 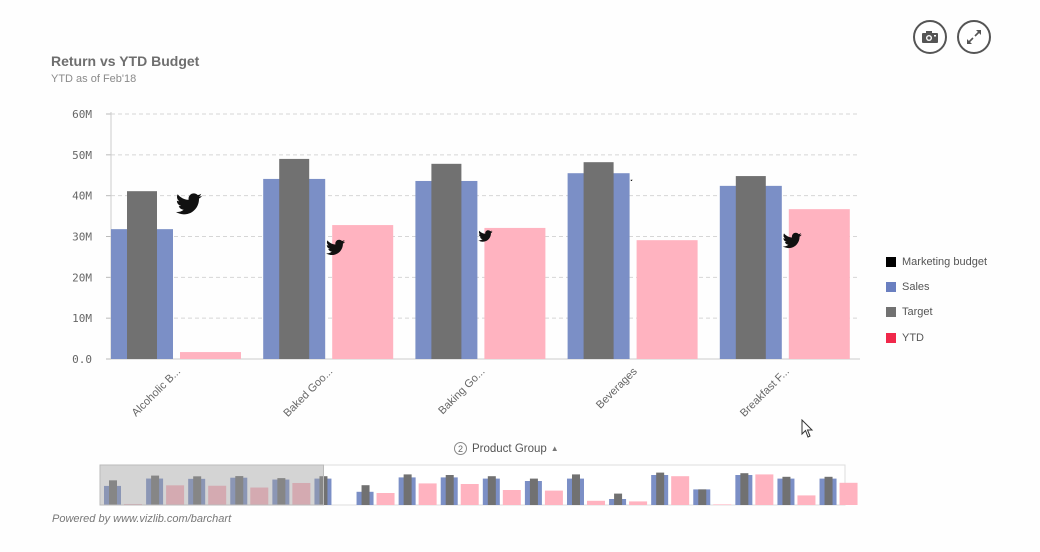 What do you see at coordinates (555, 448) in the screenshot?
I see `triangle-up-icon: ▲` at bounding box center [555, 448].